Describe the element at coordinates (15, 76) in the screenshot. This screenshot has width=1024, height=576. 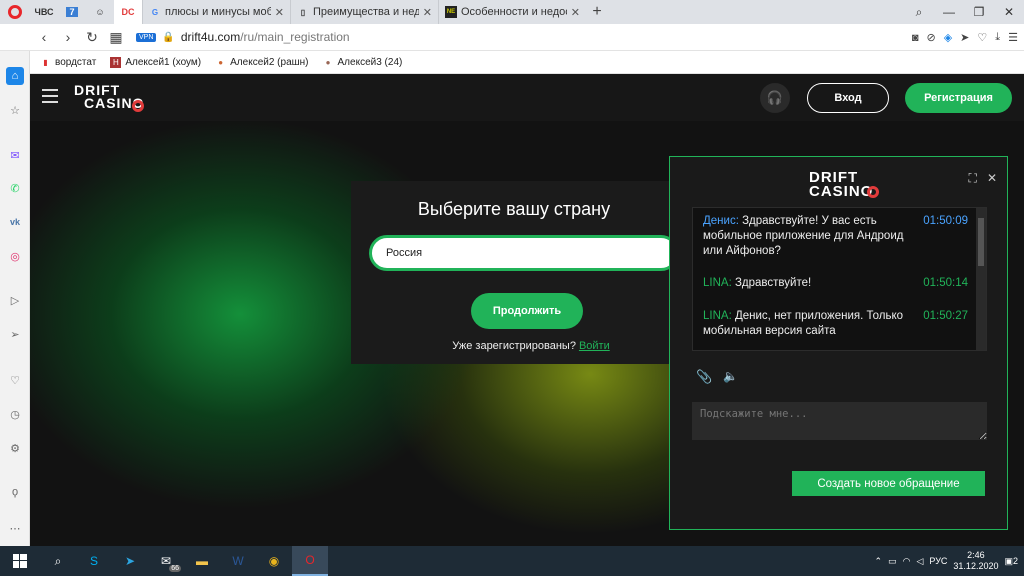
I see `home-icon: ⌂` at that location.